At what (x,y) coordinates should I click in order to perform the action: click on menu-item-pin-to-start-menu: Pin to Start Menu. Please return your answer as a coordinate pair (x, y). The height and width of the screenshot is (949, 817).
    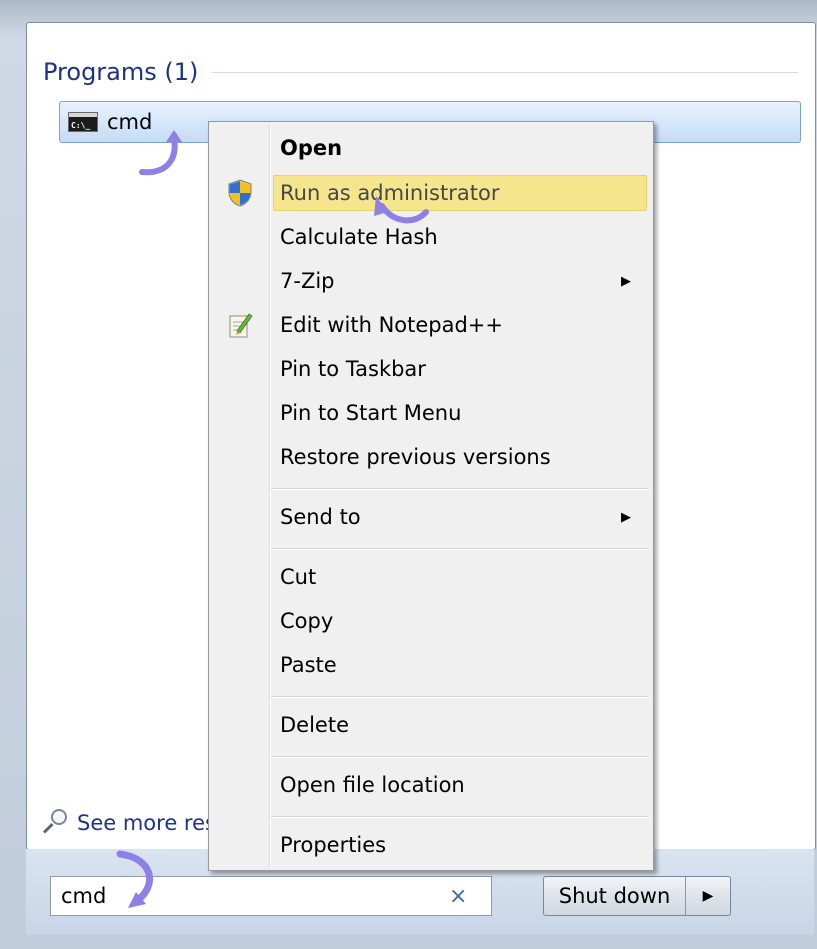
    Looking at the image, I should click on (431, 413).